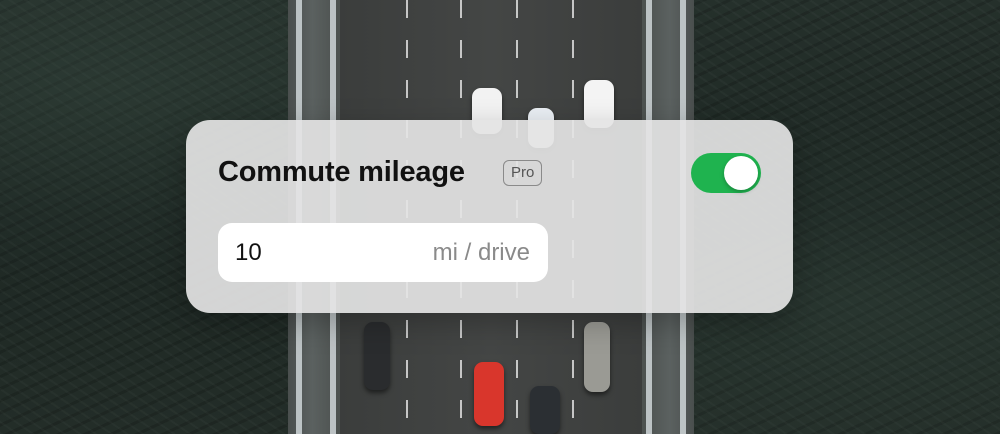 The width and height of the screenshot is (1000, 434). Describe the element at coordinates (248, 252) in the screenshot. I see `mileage-value: 10` at that location.